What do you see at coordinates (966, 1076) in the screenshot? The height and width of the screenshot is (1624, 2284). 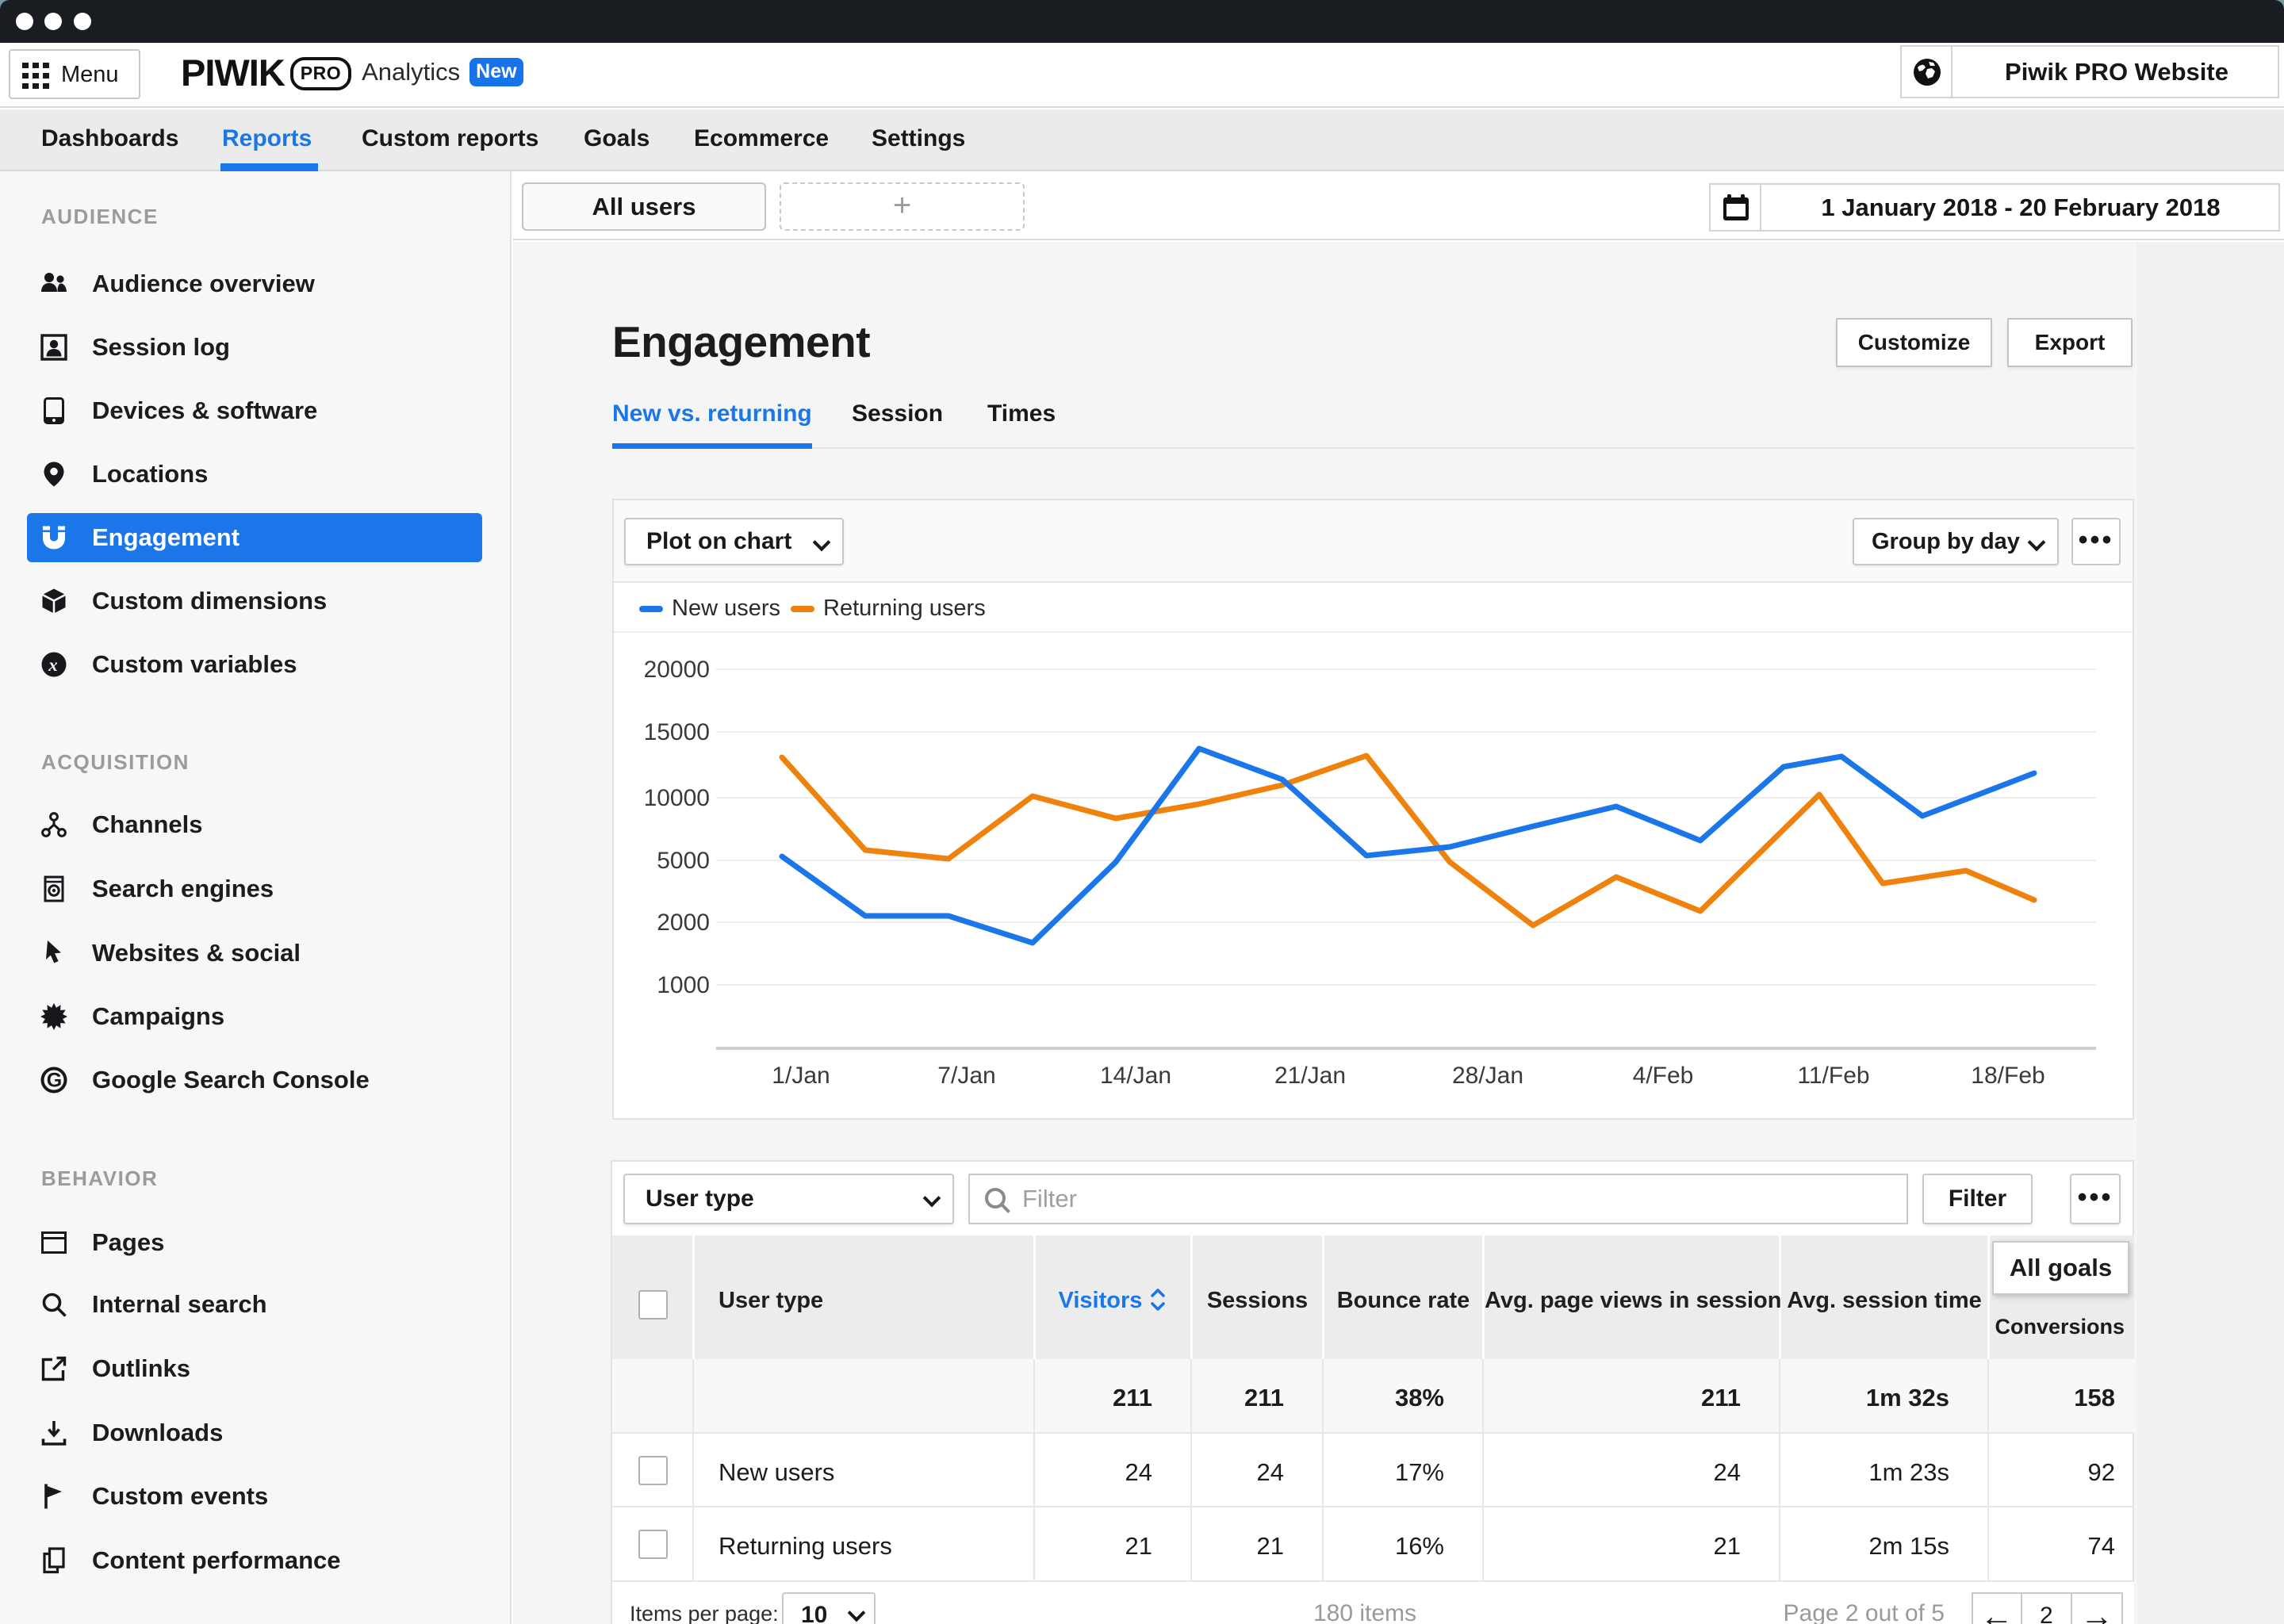 I see `svg-text: 7/Jan` at bounding box center [966, 1076].